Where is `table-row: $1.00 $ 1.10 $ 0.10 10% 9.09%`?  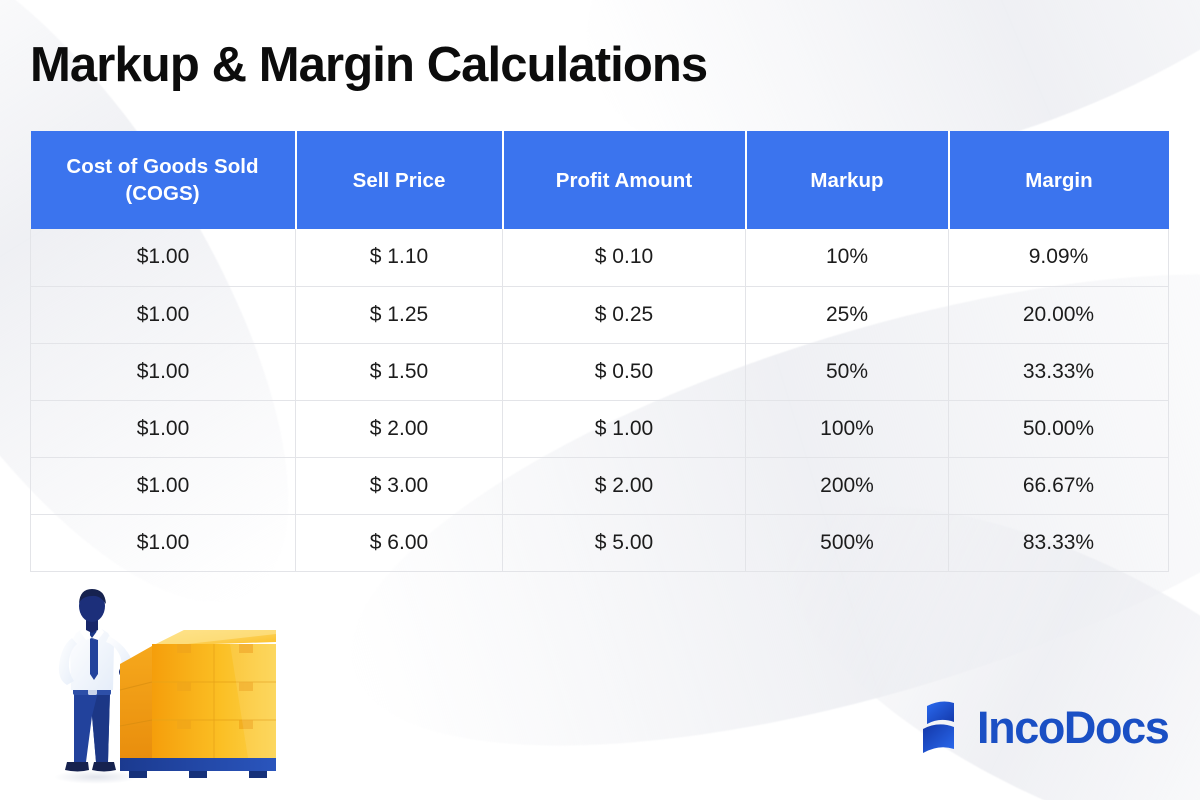 table-row: $1.00 $ 1.10 $ 0.10 10% 9.09% is located at coordinates (599, 258).